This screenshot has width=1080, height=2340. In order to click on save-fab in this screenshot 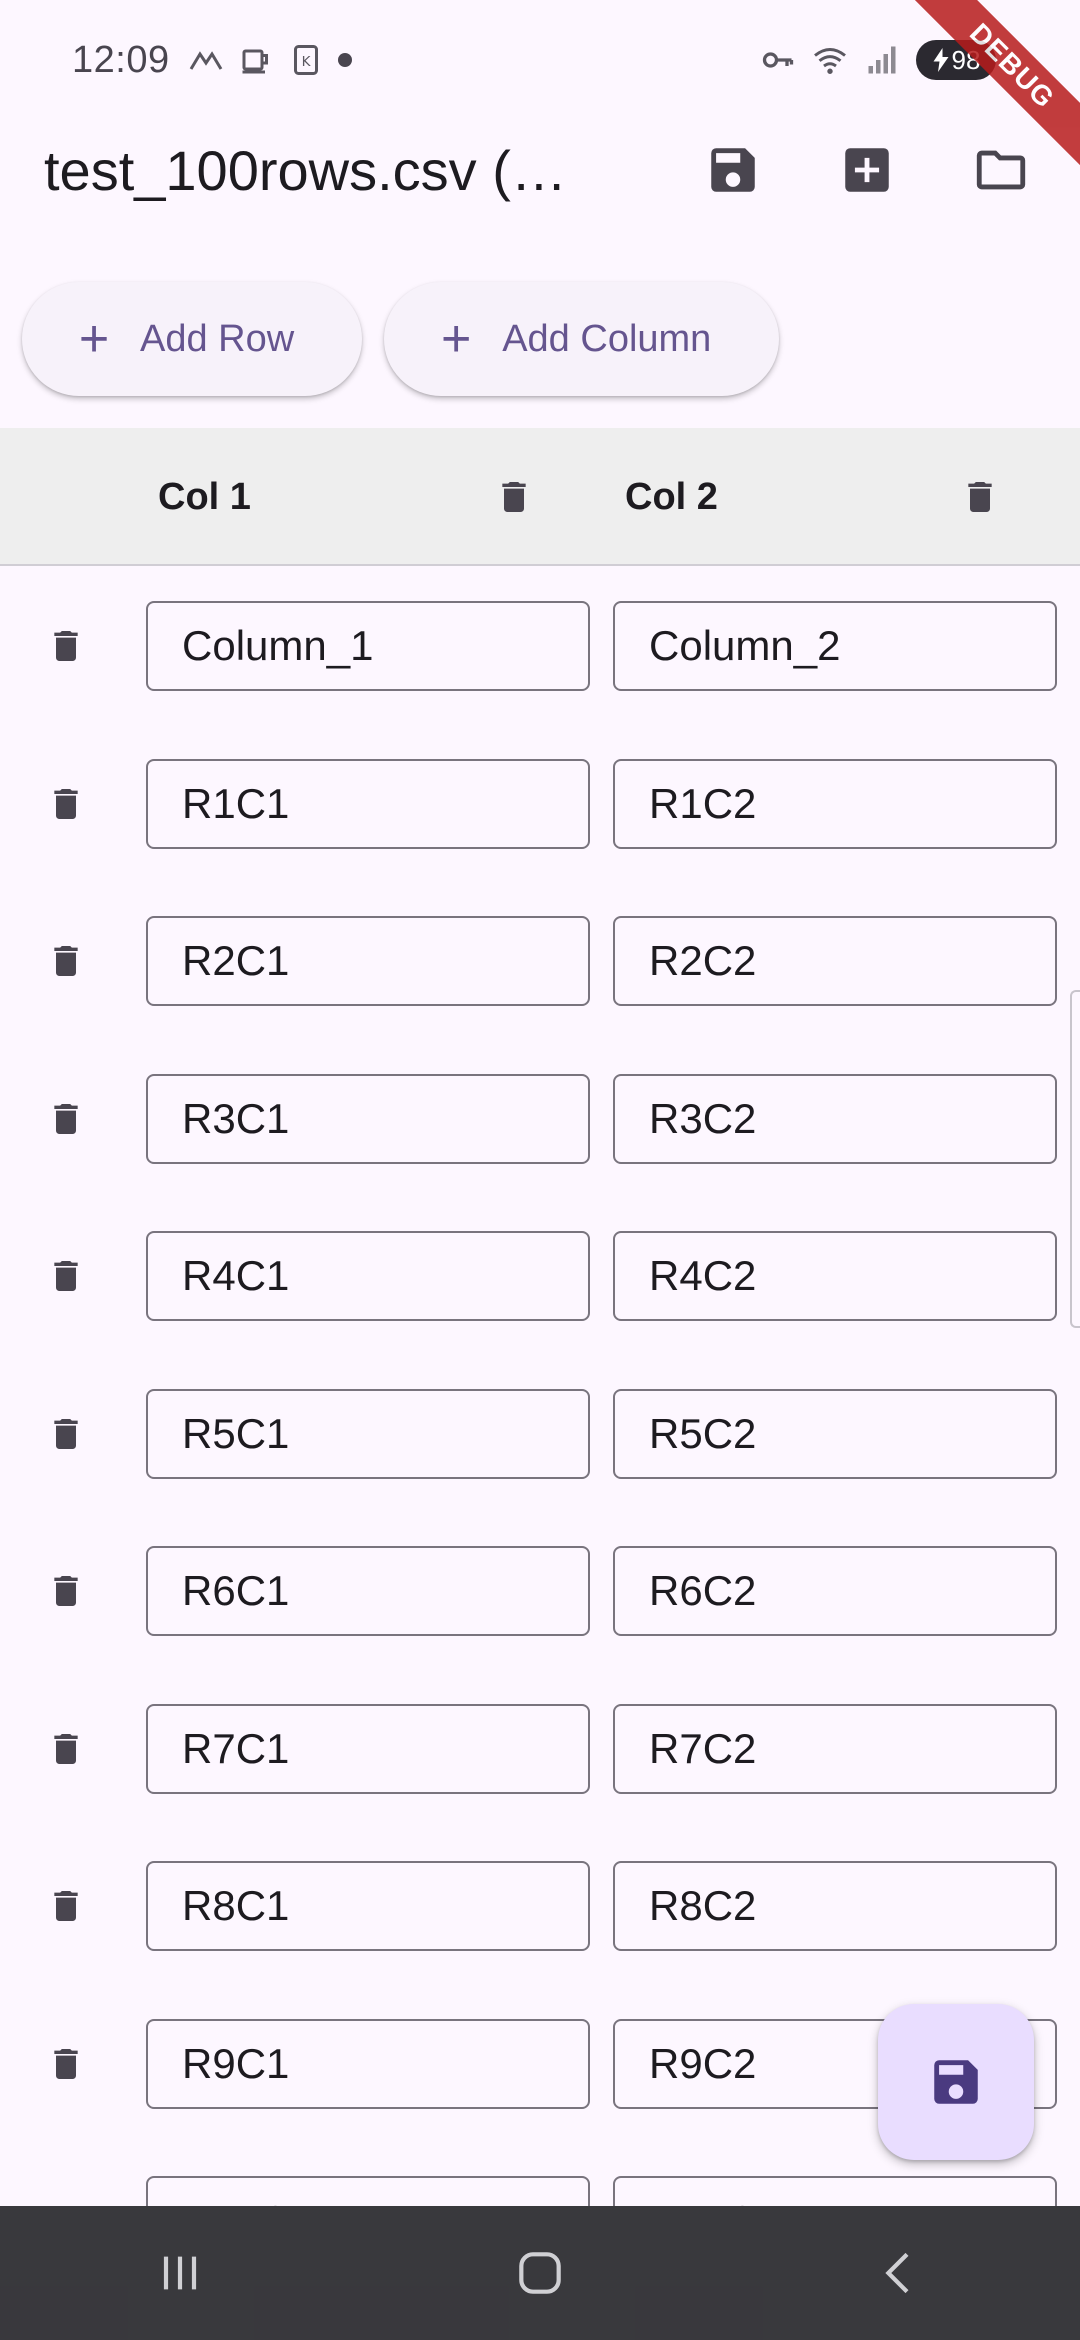, I will do `click(956, 2082)`.